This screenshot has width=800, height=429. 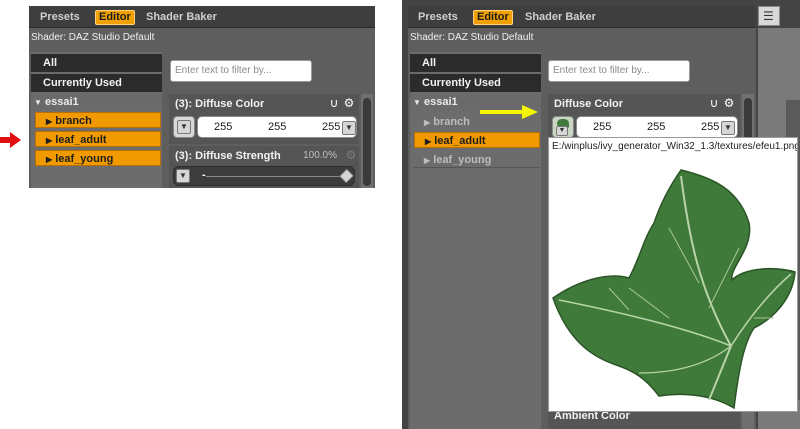 I want to click on red-arrow-icon, so click(x=10, y=140).